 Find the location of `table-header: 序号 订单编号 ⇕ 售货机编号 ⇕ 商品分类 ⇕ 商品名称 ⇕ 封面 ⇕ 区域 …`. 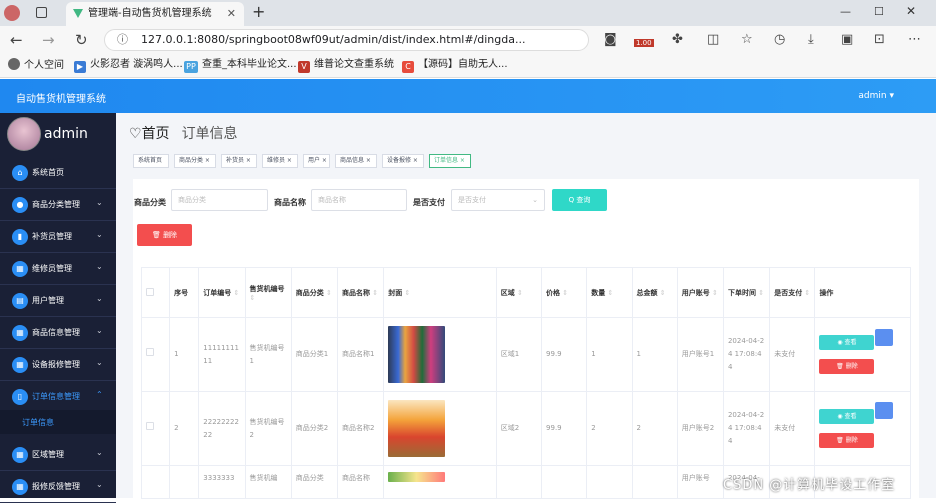

table-header: 序号 订单编号 ⇕ 售货机编号 ⇕ 商品分类 ⇕ 商品名称 ⇕ 封面 ⇕ 区域 … is located at coordinates (526, 292).